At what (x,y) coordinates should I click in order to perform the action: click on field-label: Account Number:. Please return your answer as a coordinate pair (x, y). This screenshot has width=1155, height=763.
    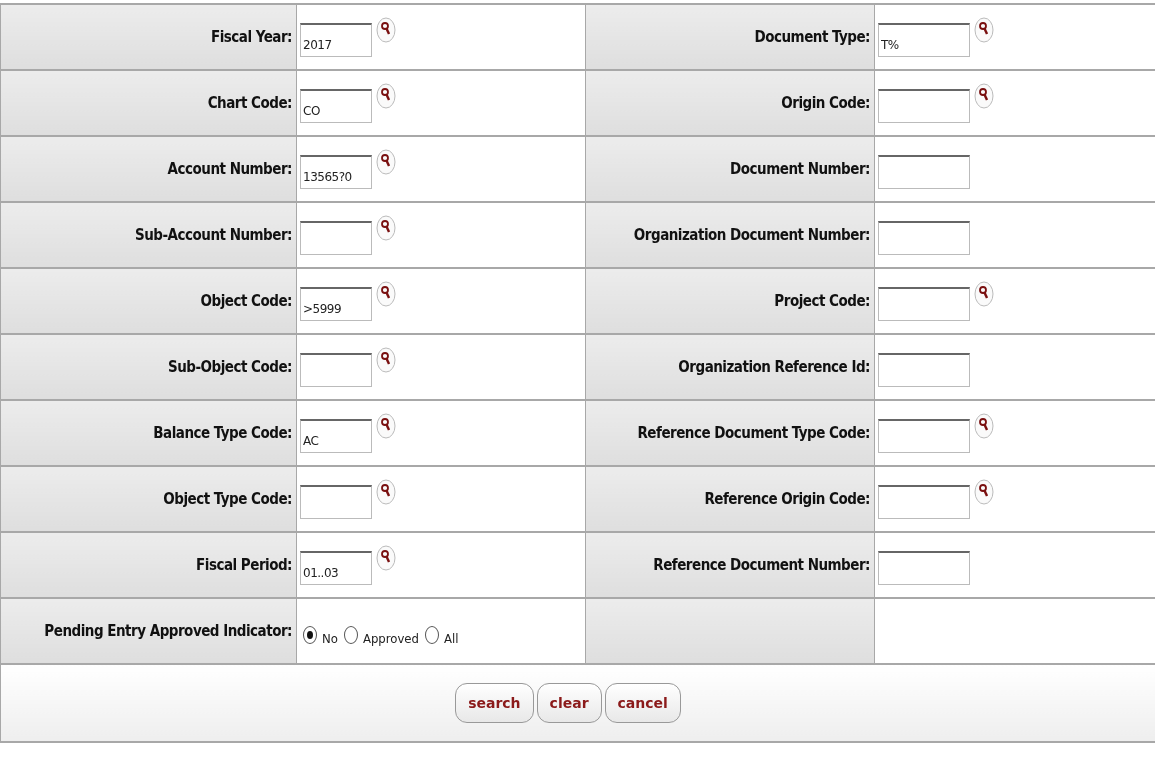
    Looking at the image, I should click on (229, 169).